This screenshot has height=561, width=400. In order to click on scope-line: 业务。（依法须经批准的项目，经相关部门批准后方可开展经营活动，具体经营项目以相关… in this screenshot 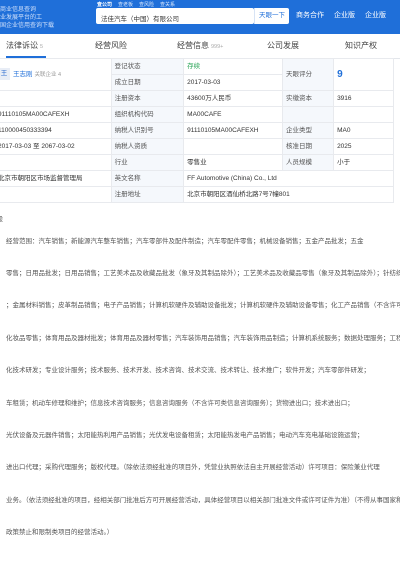, I will do `click(203, 500)`.